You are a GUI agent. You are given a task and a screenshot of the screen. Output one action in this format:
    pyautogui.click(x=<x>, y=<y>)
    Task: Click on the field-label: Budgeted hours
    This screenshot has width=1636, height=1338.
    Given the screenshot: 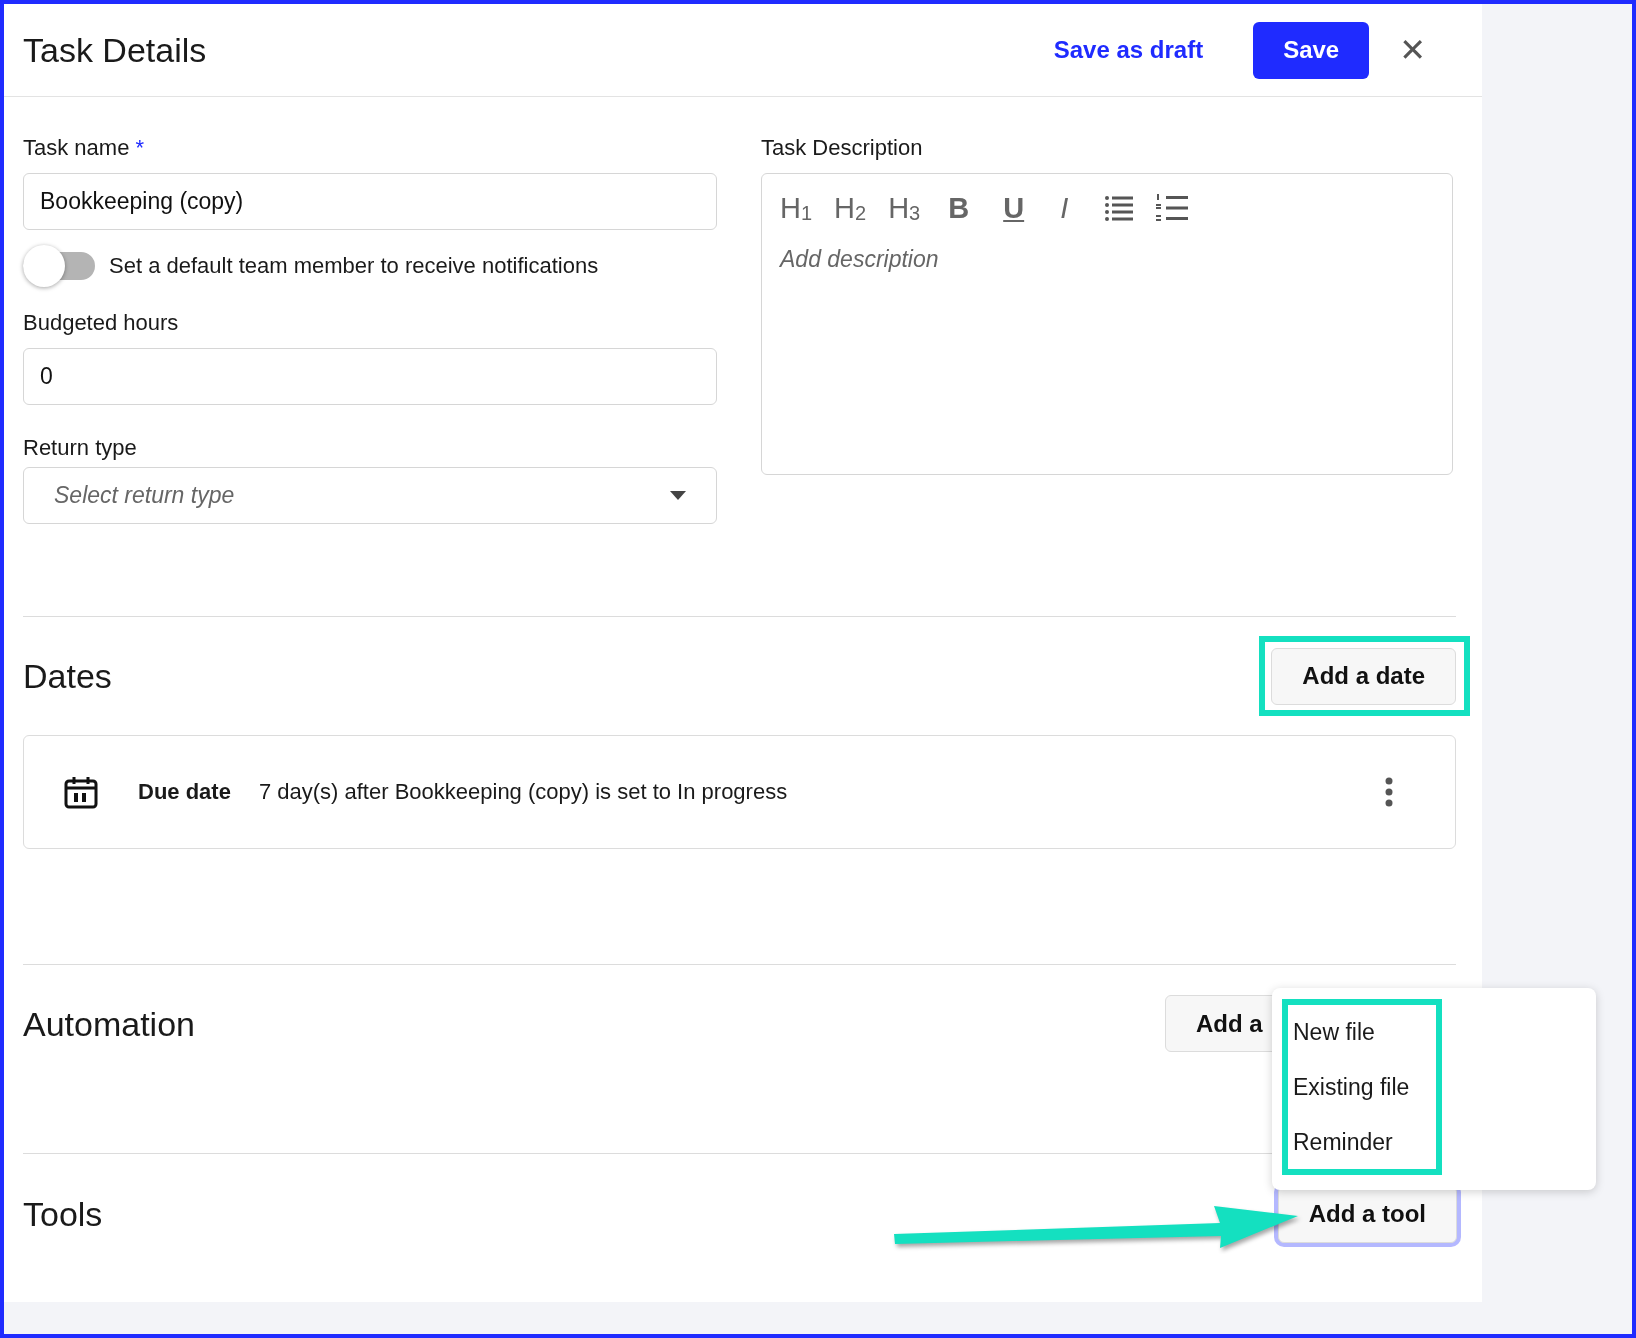 What is the action you would take?
    pyautogui.click(x=101, y=323)
    